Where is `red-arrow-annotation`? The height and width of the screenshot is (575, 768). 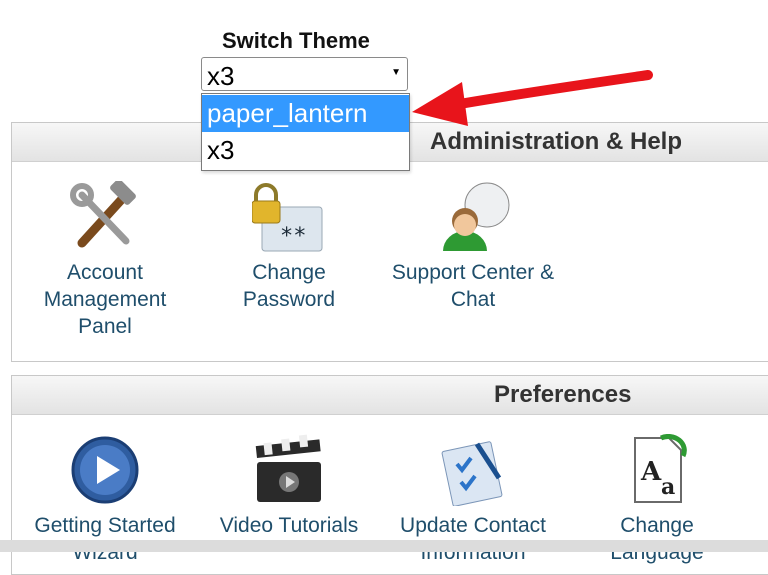
red-arrow-annotation is located at coordinates (532, 98).